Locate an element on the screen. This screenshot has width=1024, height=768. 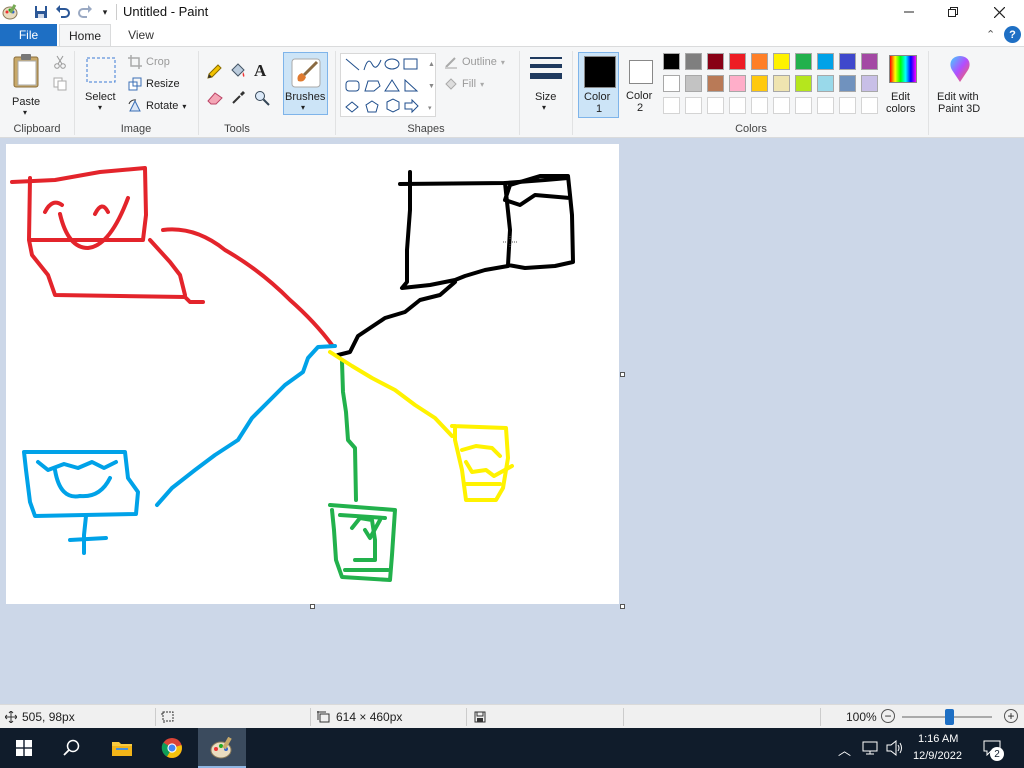
fill-dropdown-icon: ▾ is located at coordinates (482, 84).